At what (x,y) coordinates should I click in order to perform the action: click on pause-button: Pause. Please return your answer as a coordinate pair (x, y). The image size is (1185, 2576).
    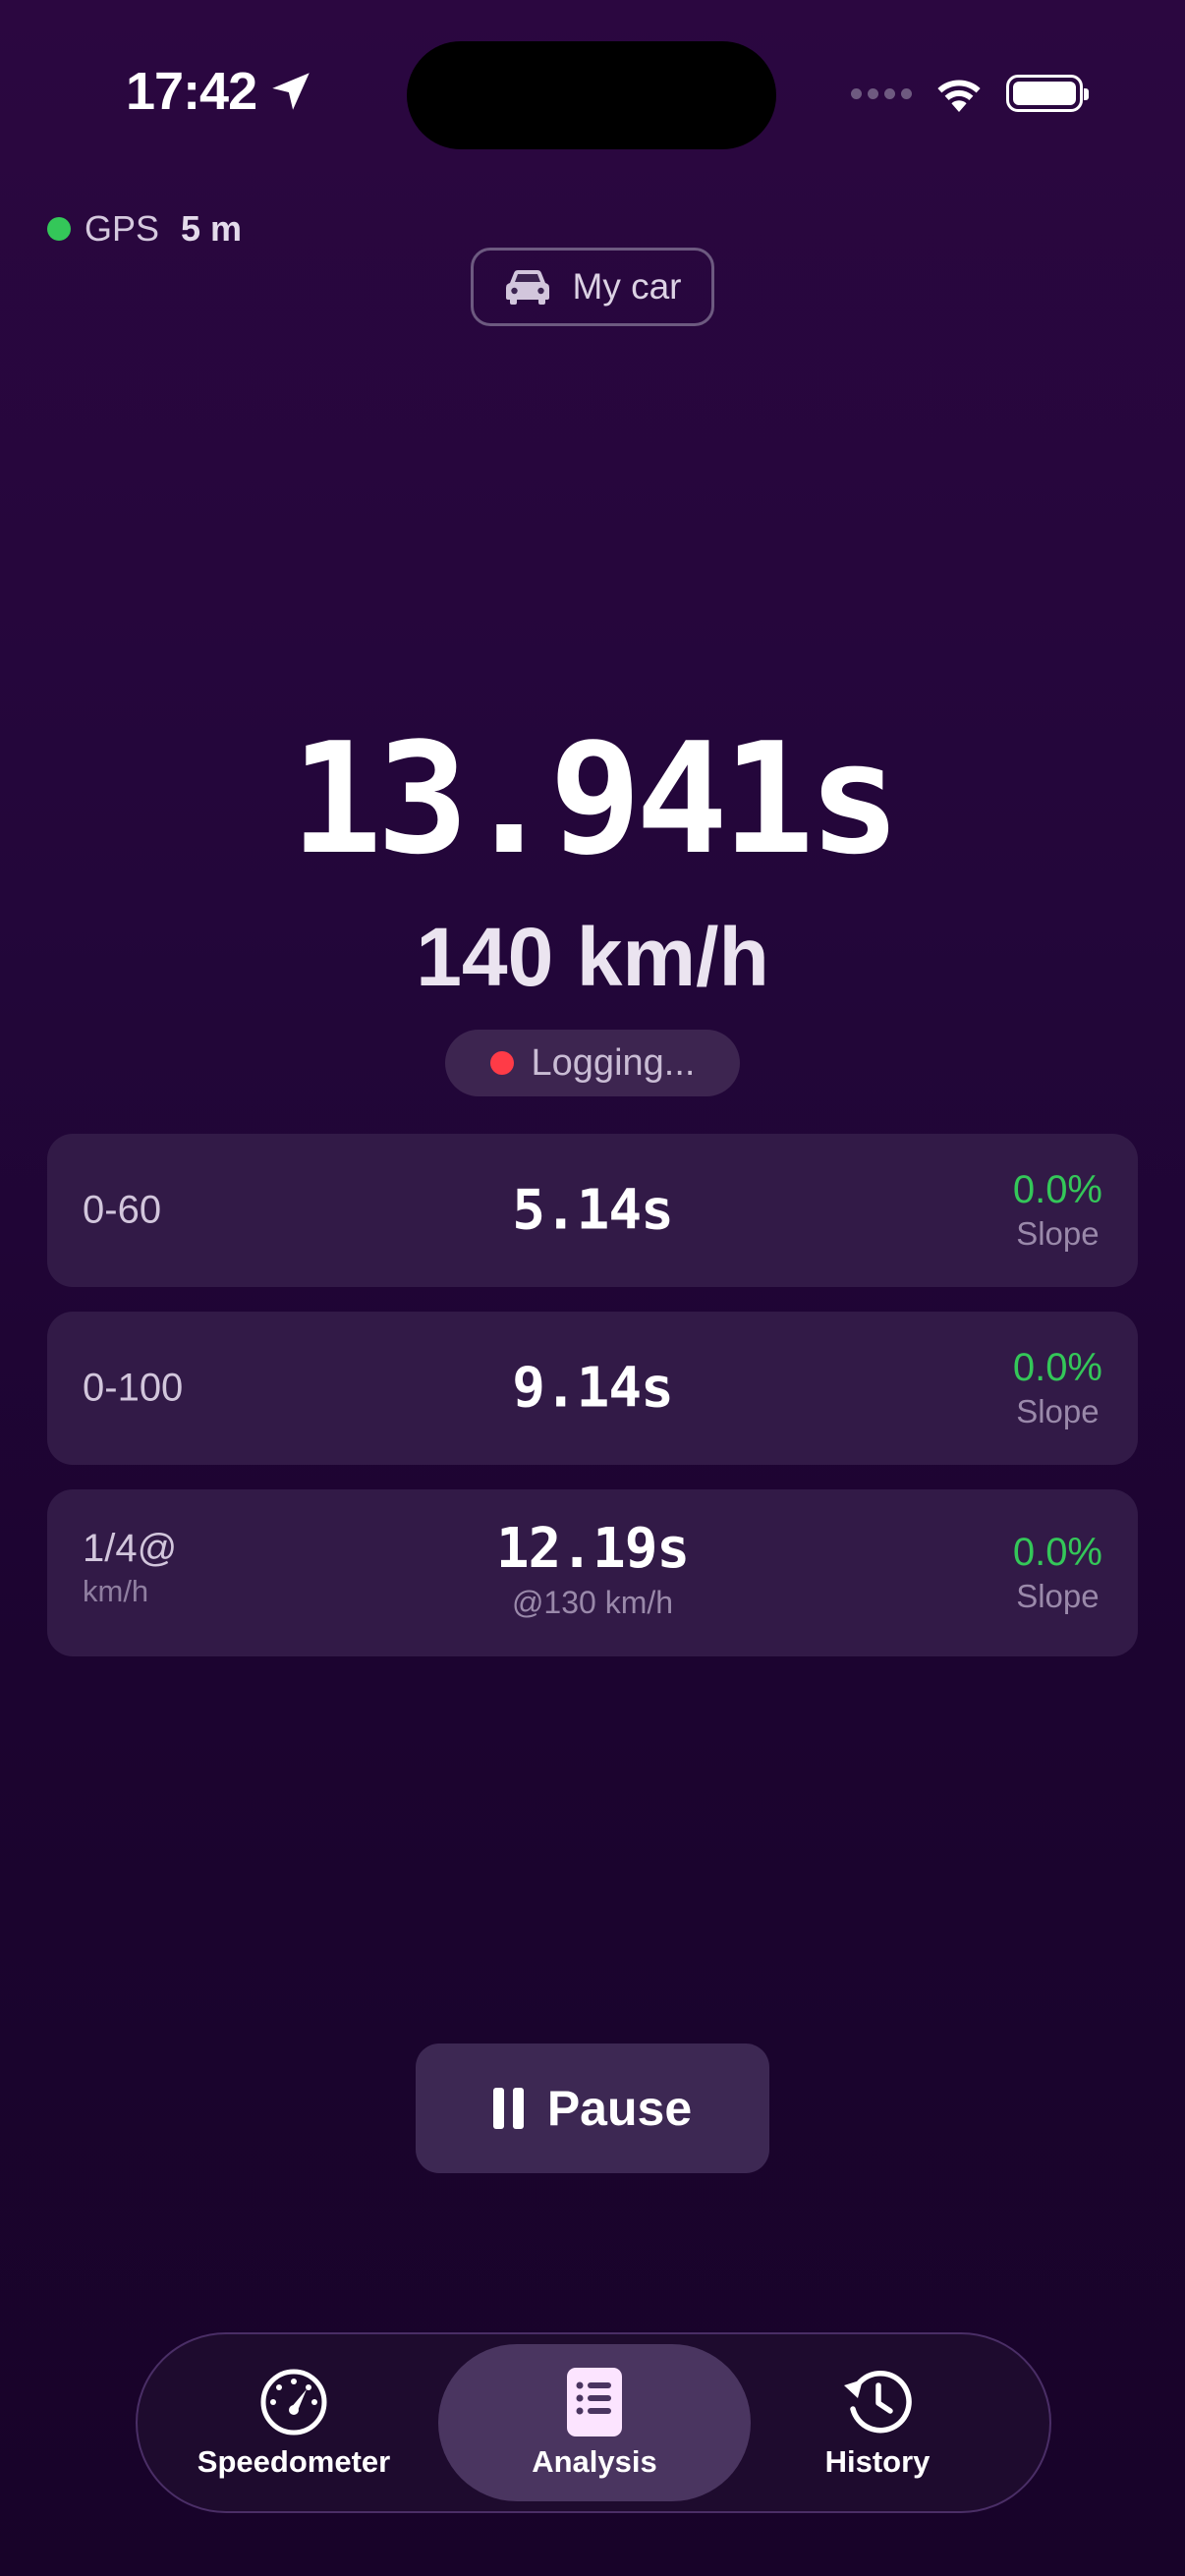
    Looking at the image, I should click on (592, 2108).